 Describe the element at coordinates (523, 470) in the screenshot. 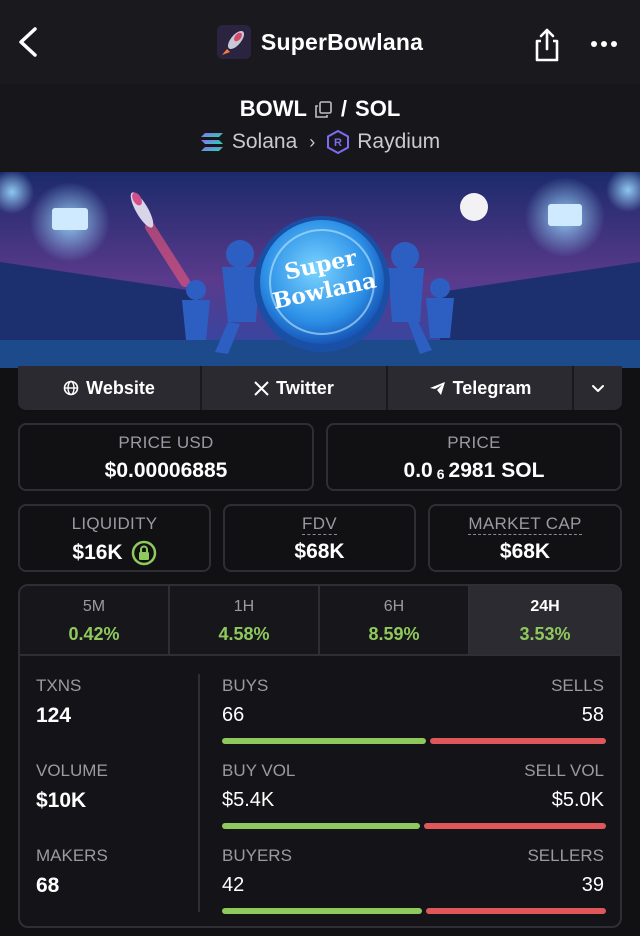

I see `price-native-unit: SOL` at that location.